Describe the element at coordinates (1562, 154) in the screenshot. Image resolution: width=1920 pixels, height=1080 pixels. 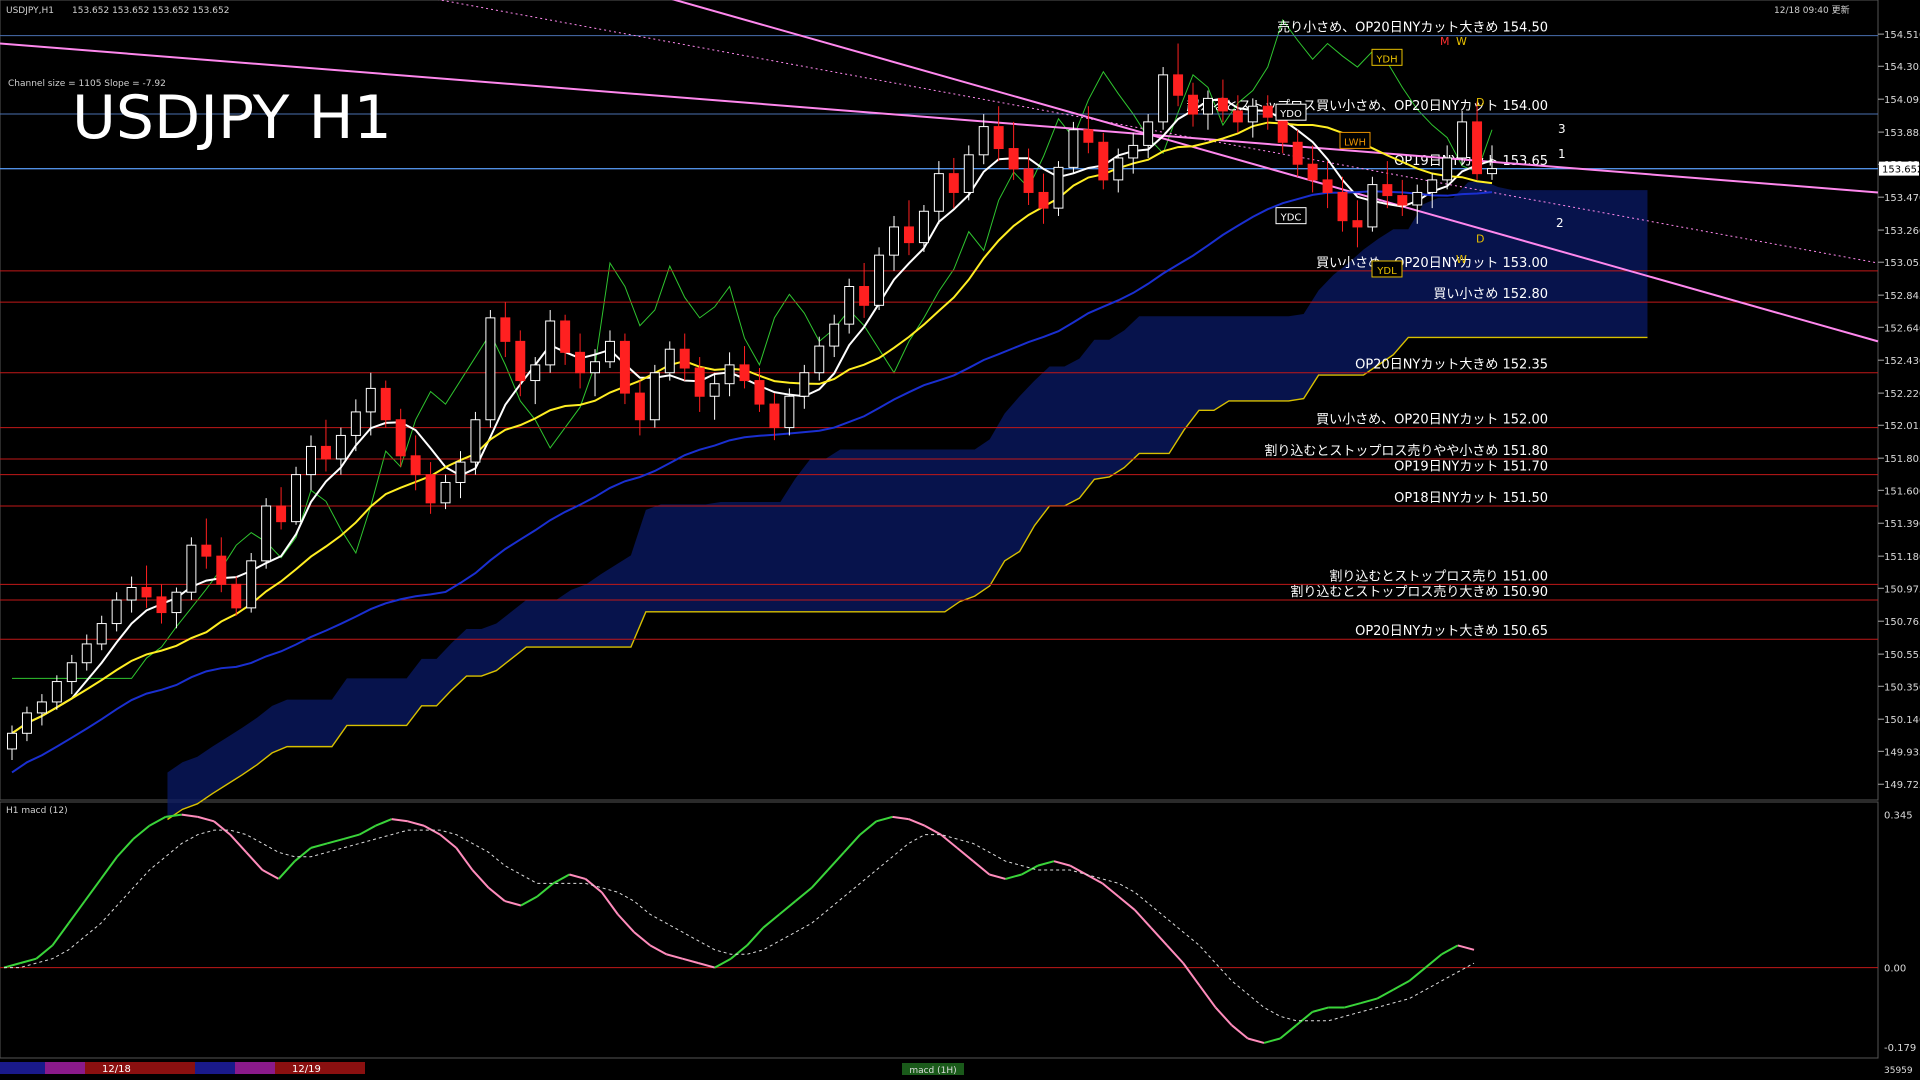
I see `wave-label-1: 1` at that location.